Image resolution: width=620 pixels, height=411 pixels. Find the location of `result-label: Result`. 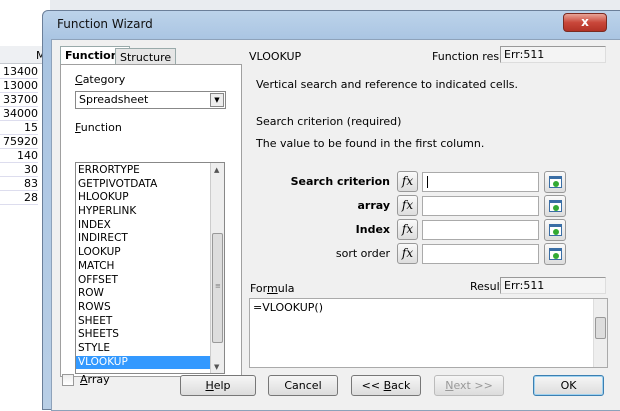

result-label: Result is located at coordinates (487, 286).